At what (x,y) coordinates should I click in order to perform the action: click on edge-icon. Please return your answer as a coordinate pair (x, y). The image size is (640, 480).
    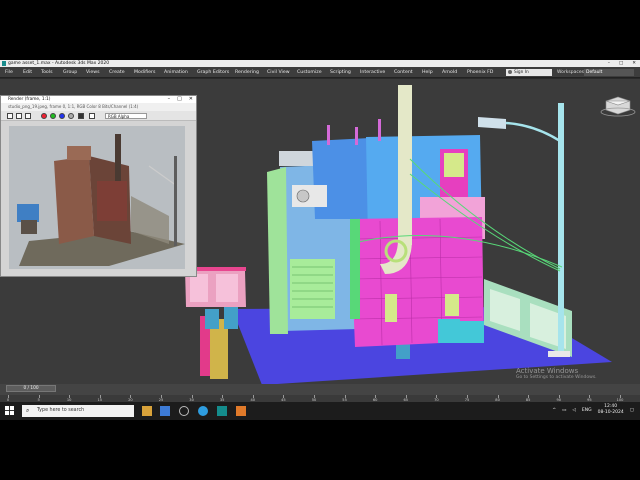
    Looking at the image, I should click on (203, 411).